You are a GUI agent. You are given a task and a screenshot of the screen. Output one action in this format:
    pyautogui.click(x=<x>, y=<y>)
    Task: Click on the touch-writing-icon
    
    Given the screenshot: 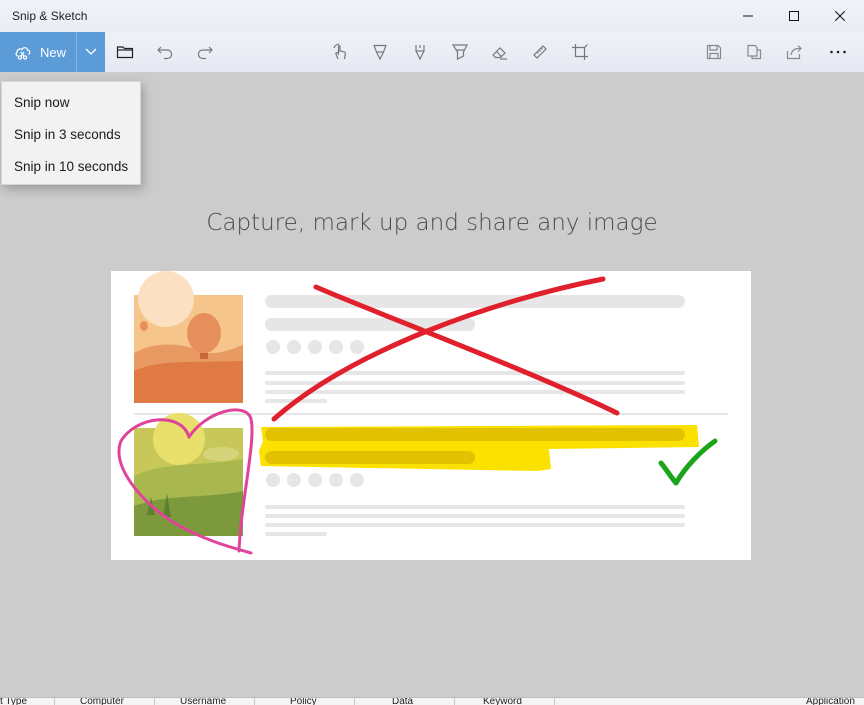 What is the action you would take?
    pyautogui.click(x=339, y=51)
    